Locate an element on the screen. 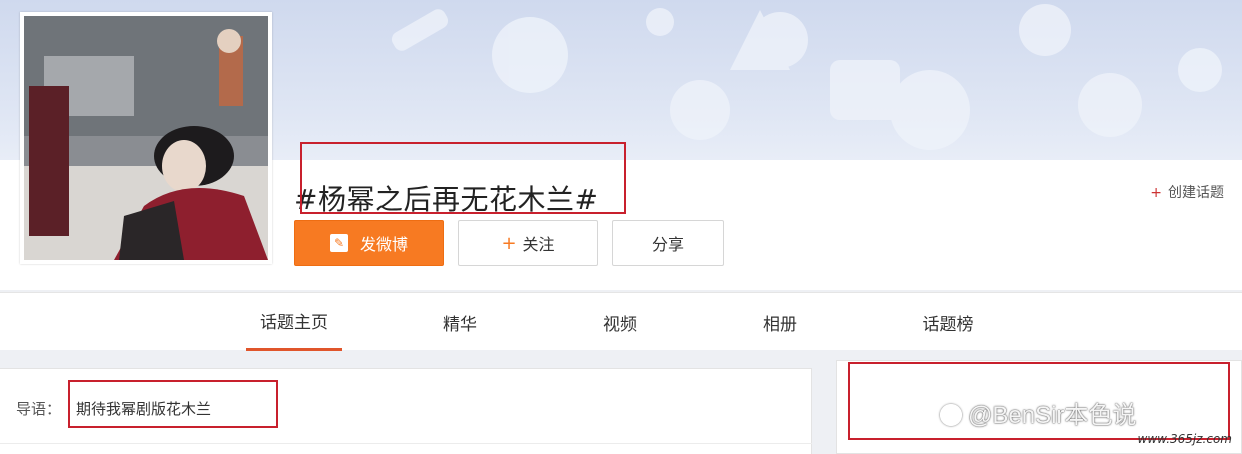 This screenshot has width=1242, height=454. follow-button: + 关注 is located at coordinates (528, 243).